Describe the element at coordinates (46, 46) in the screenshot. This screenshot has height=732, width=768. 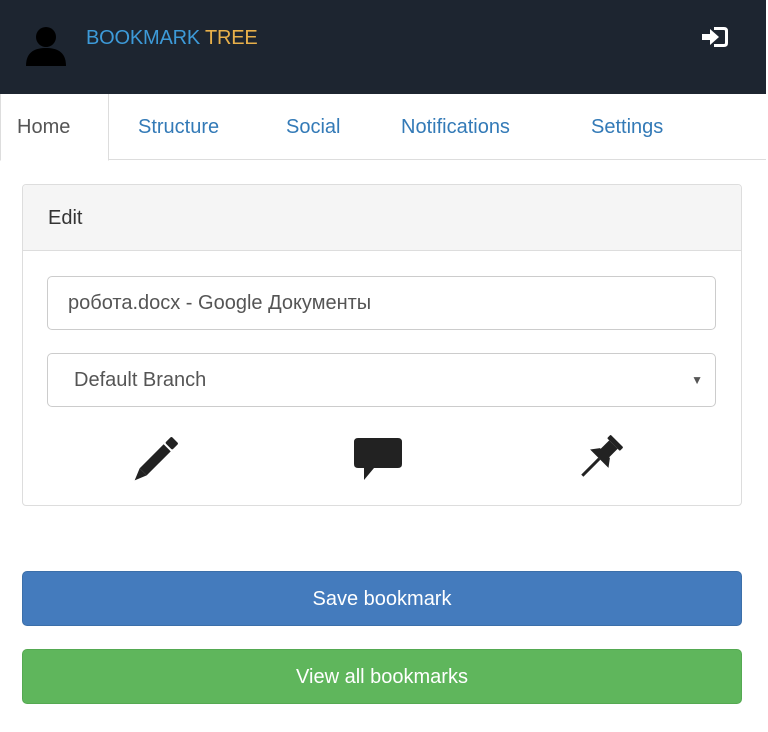
I see `user-icon` at that location.